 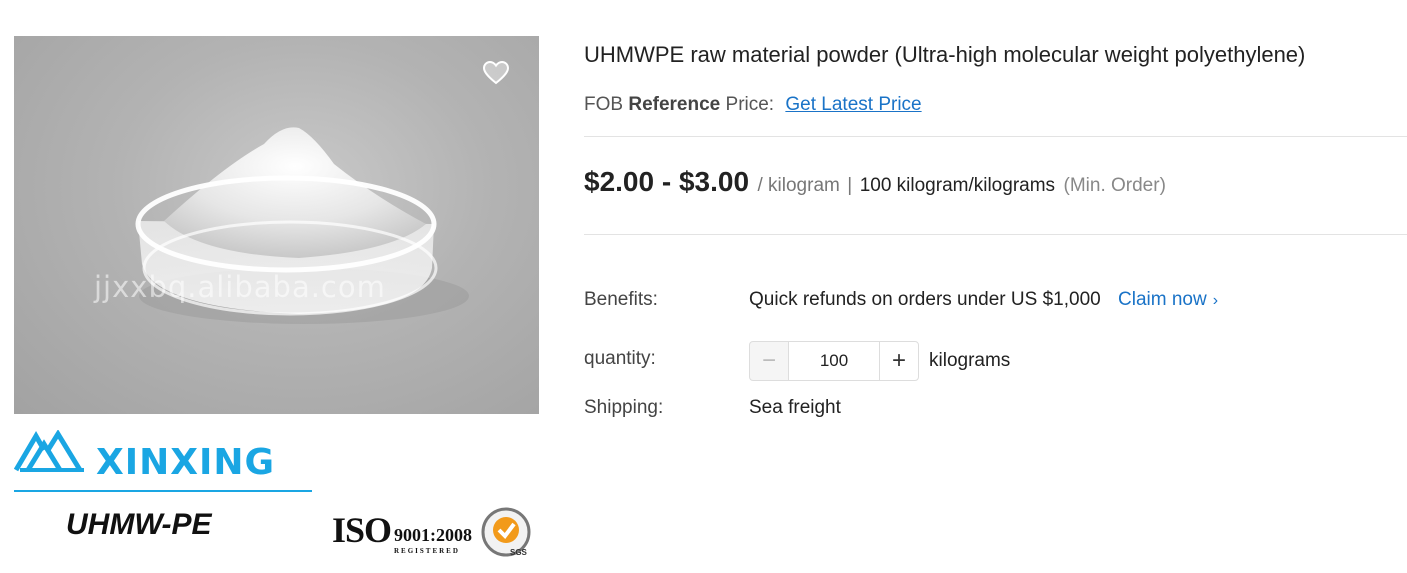 I want to click on iso-registered: REGISTERED, so click(x=427, y=551).